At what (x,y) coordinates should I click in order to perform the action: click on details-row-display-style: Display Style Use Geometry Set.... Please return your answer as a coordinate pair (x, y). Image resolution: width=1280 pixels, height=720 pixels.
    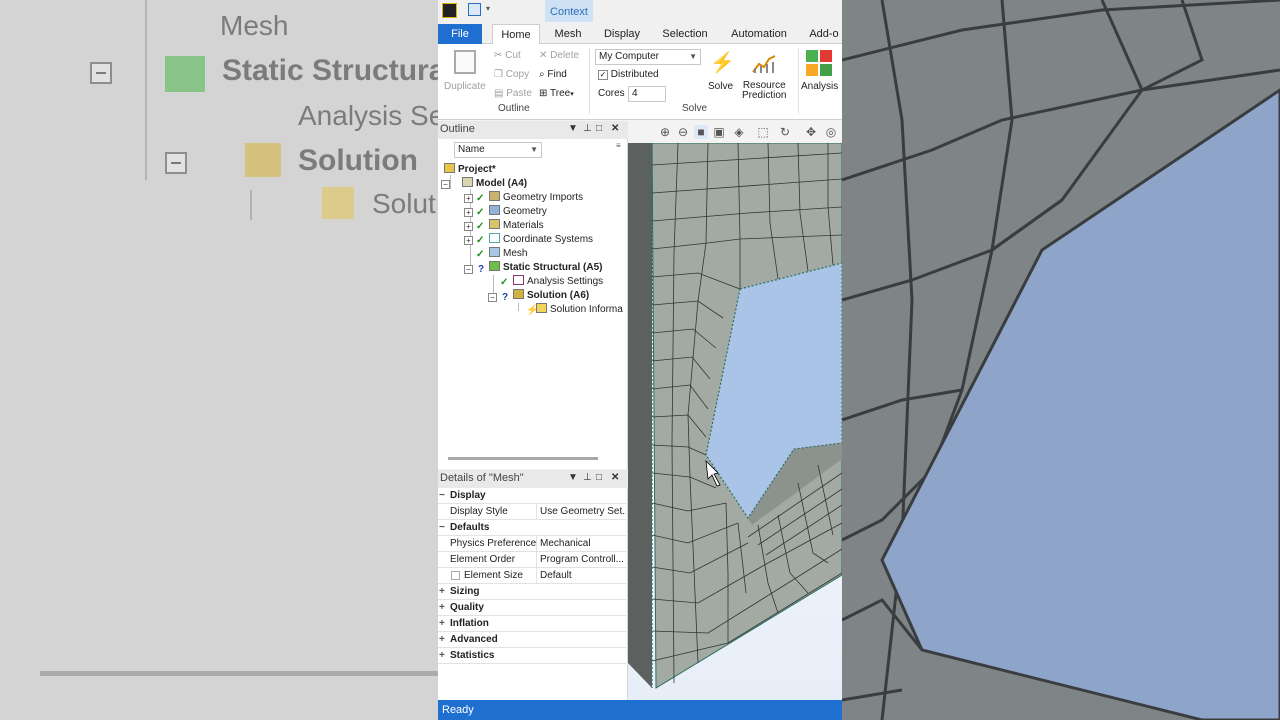
    Looking at the image, I should click on (532, 512).